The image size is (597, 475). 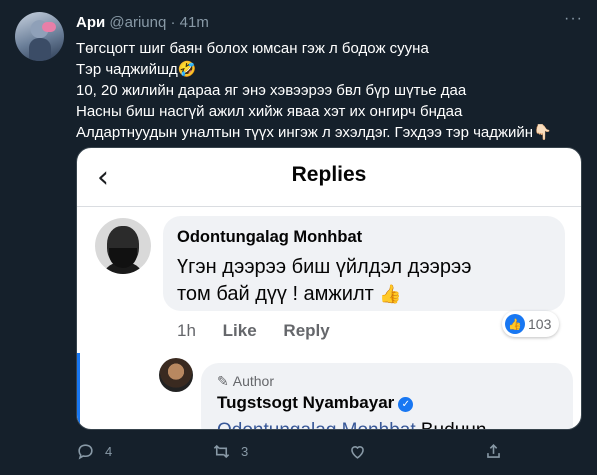 What do you see at coordinates (357, 452) in the screenshot?
I see `heart-icon` at bounding box center [357, 452].